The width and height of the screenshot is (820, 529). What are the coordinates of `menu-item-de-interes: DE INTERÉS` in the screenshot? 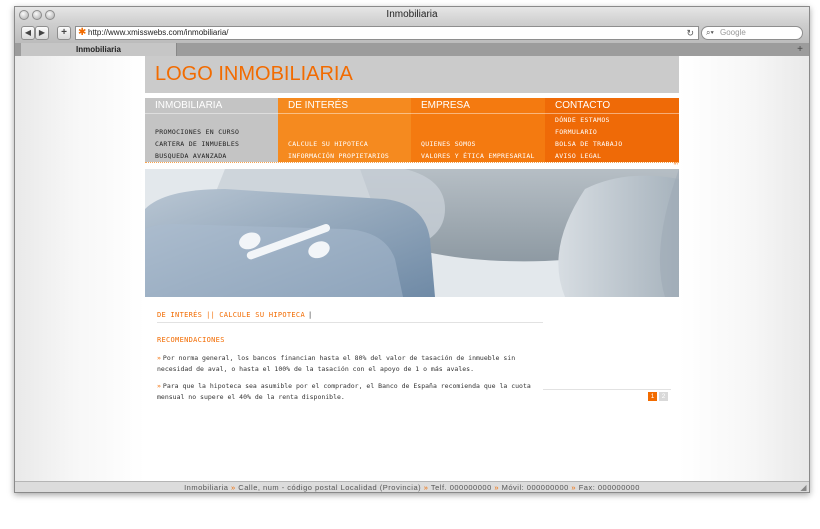 It's located at (344, 106).